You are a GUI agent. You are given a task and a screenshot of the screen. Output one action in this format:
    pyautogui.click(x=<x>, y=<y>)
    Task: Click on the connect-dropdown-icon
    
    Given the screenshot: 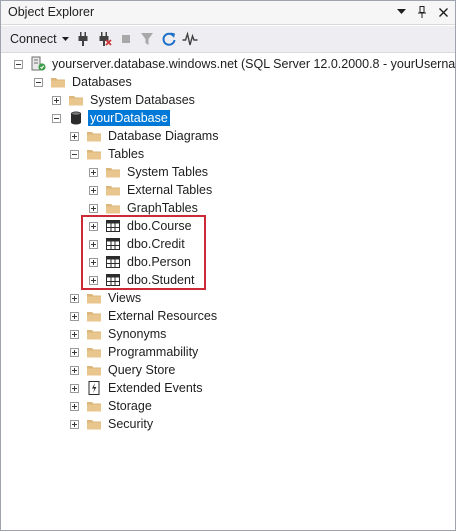 What is the action you would take?
    pyautogui.click(x=65, y=39)
    